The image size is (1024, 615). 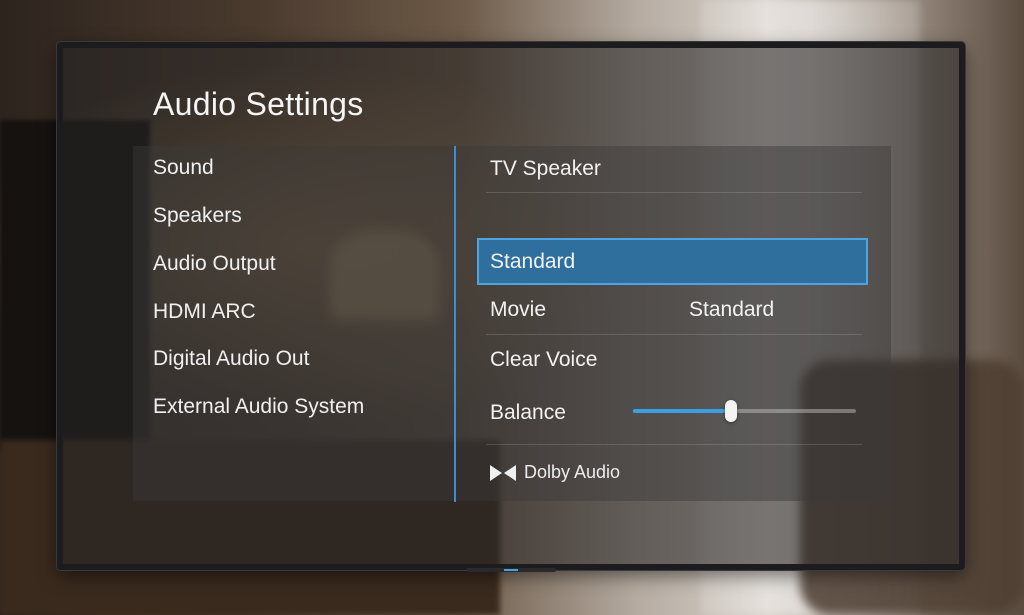 I want to click on dolby-audio-badge: Dolby Audio, so click(x=555, y=472).